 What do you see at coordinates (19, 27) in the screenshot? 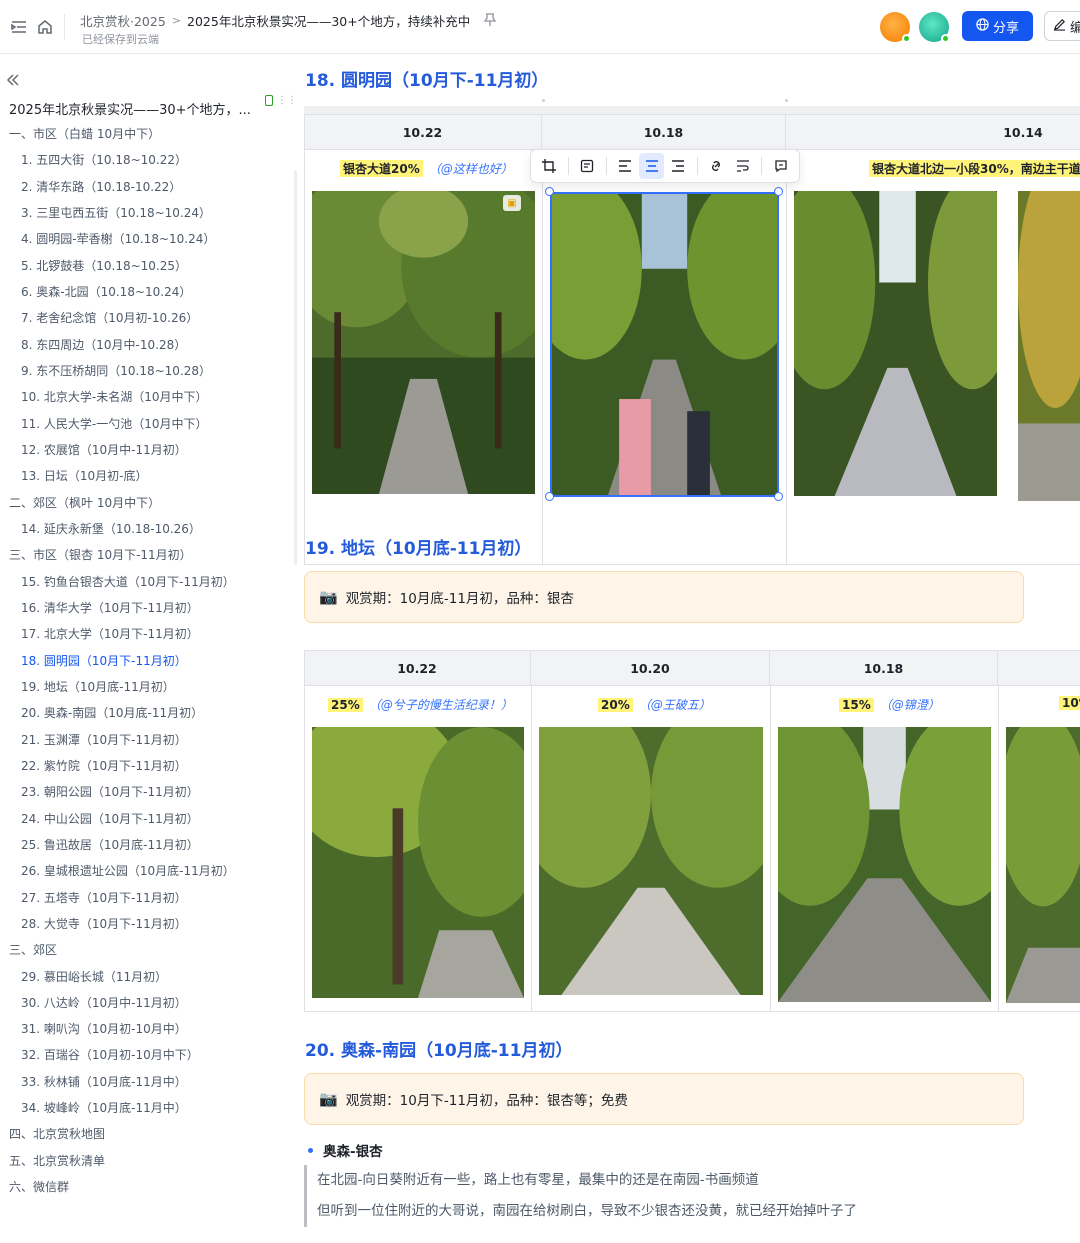
I see `outline-toggle-icon` at bounding box center [19, 27].